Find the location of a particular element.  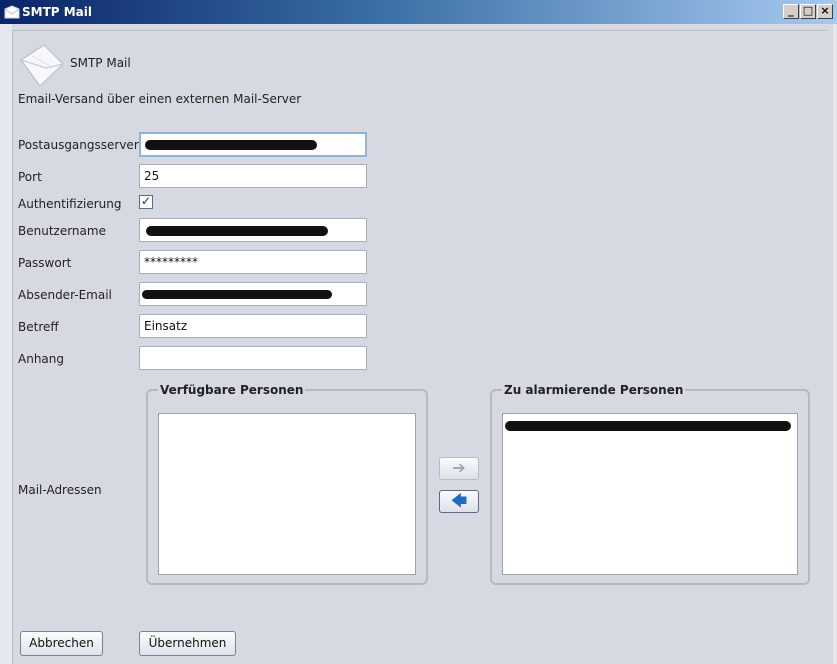

password-label: Passwort is located at coordinates (45, 263).